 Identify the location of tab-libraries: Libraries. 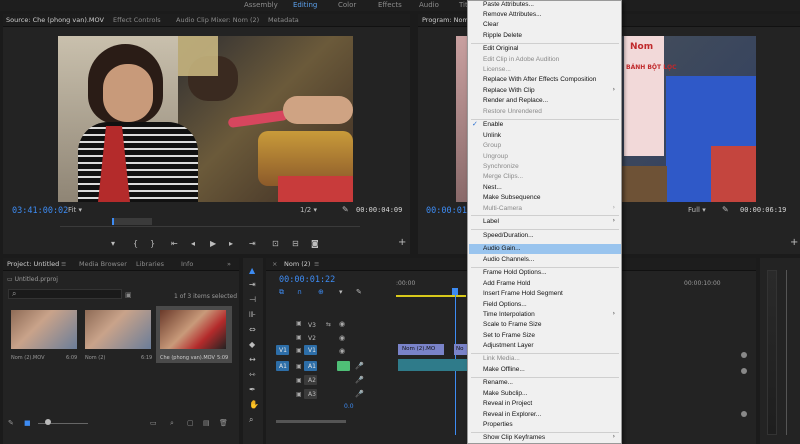
(150, 264).